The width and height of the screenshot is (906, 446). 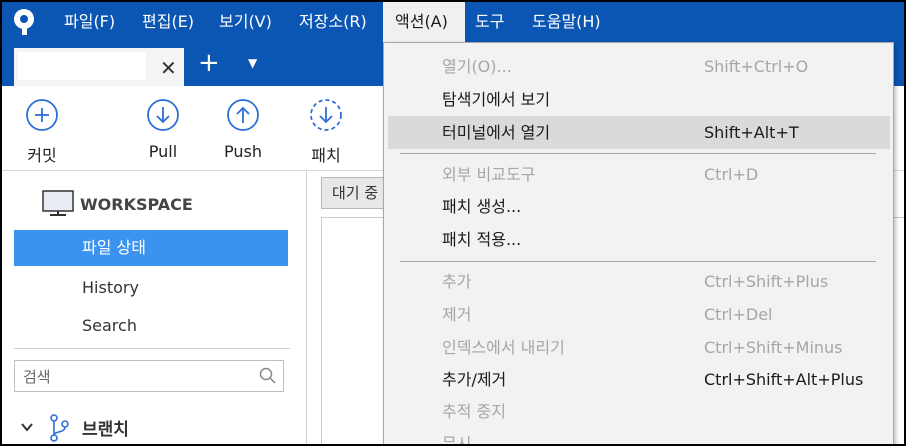 I want to click on branches-label: 브랜치, so click(x=105, y=430).